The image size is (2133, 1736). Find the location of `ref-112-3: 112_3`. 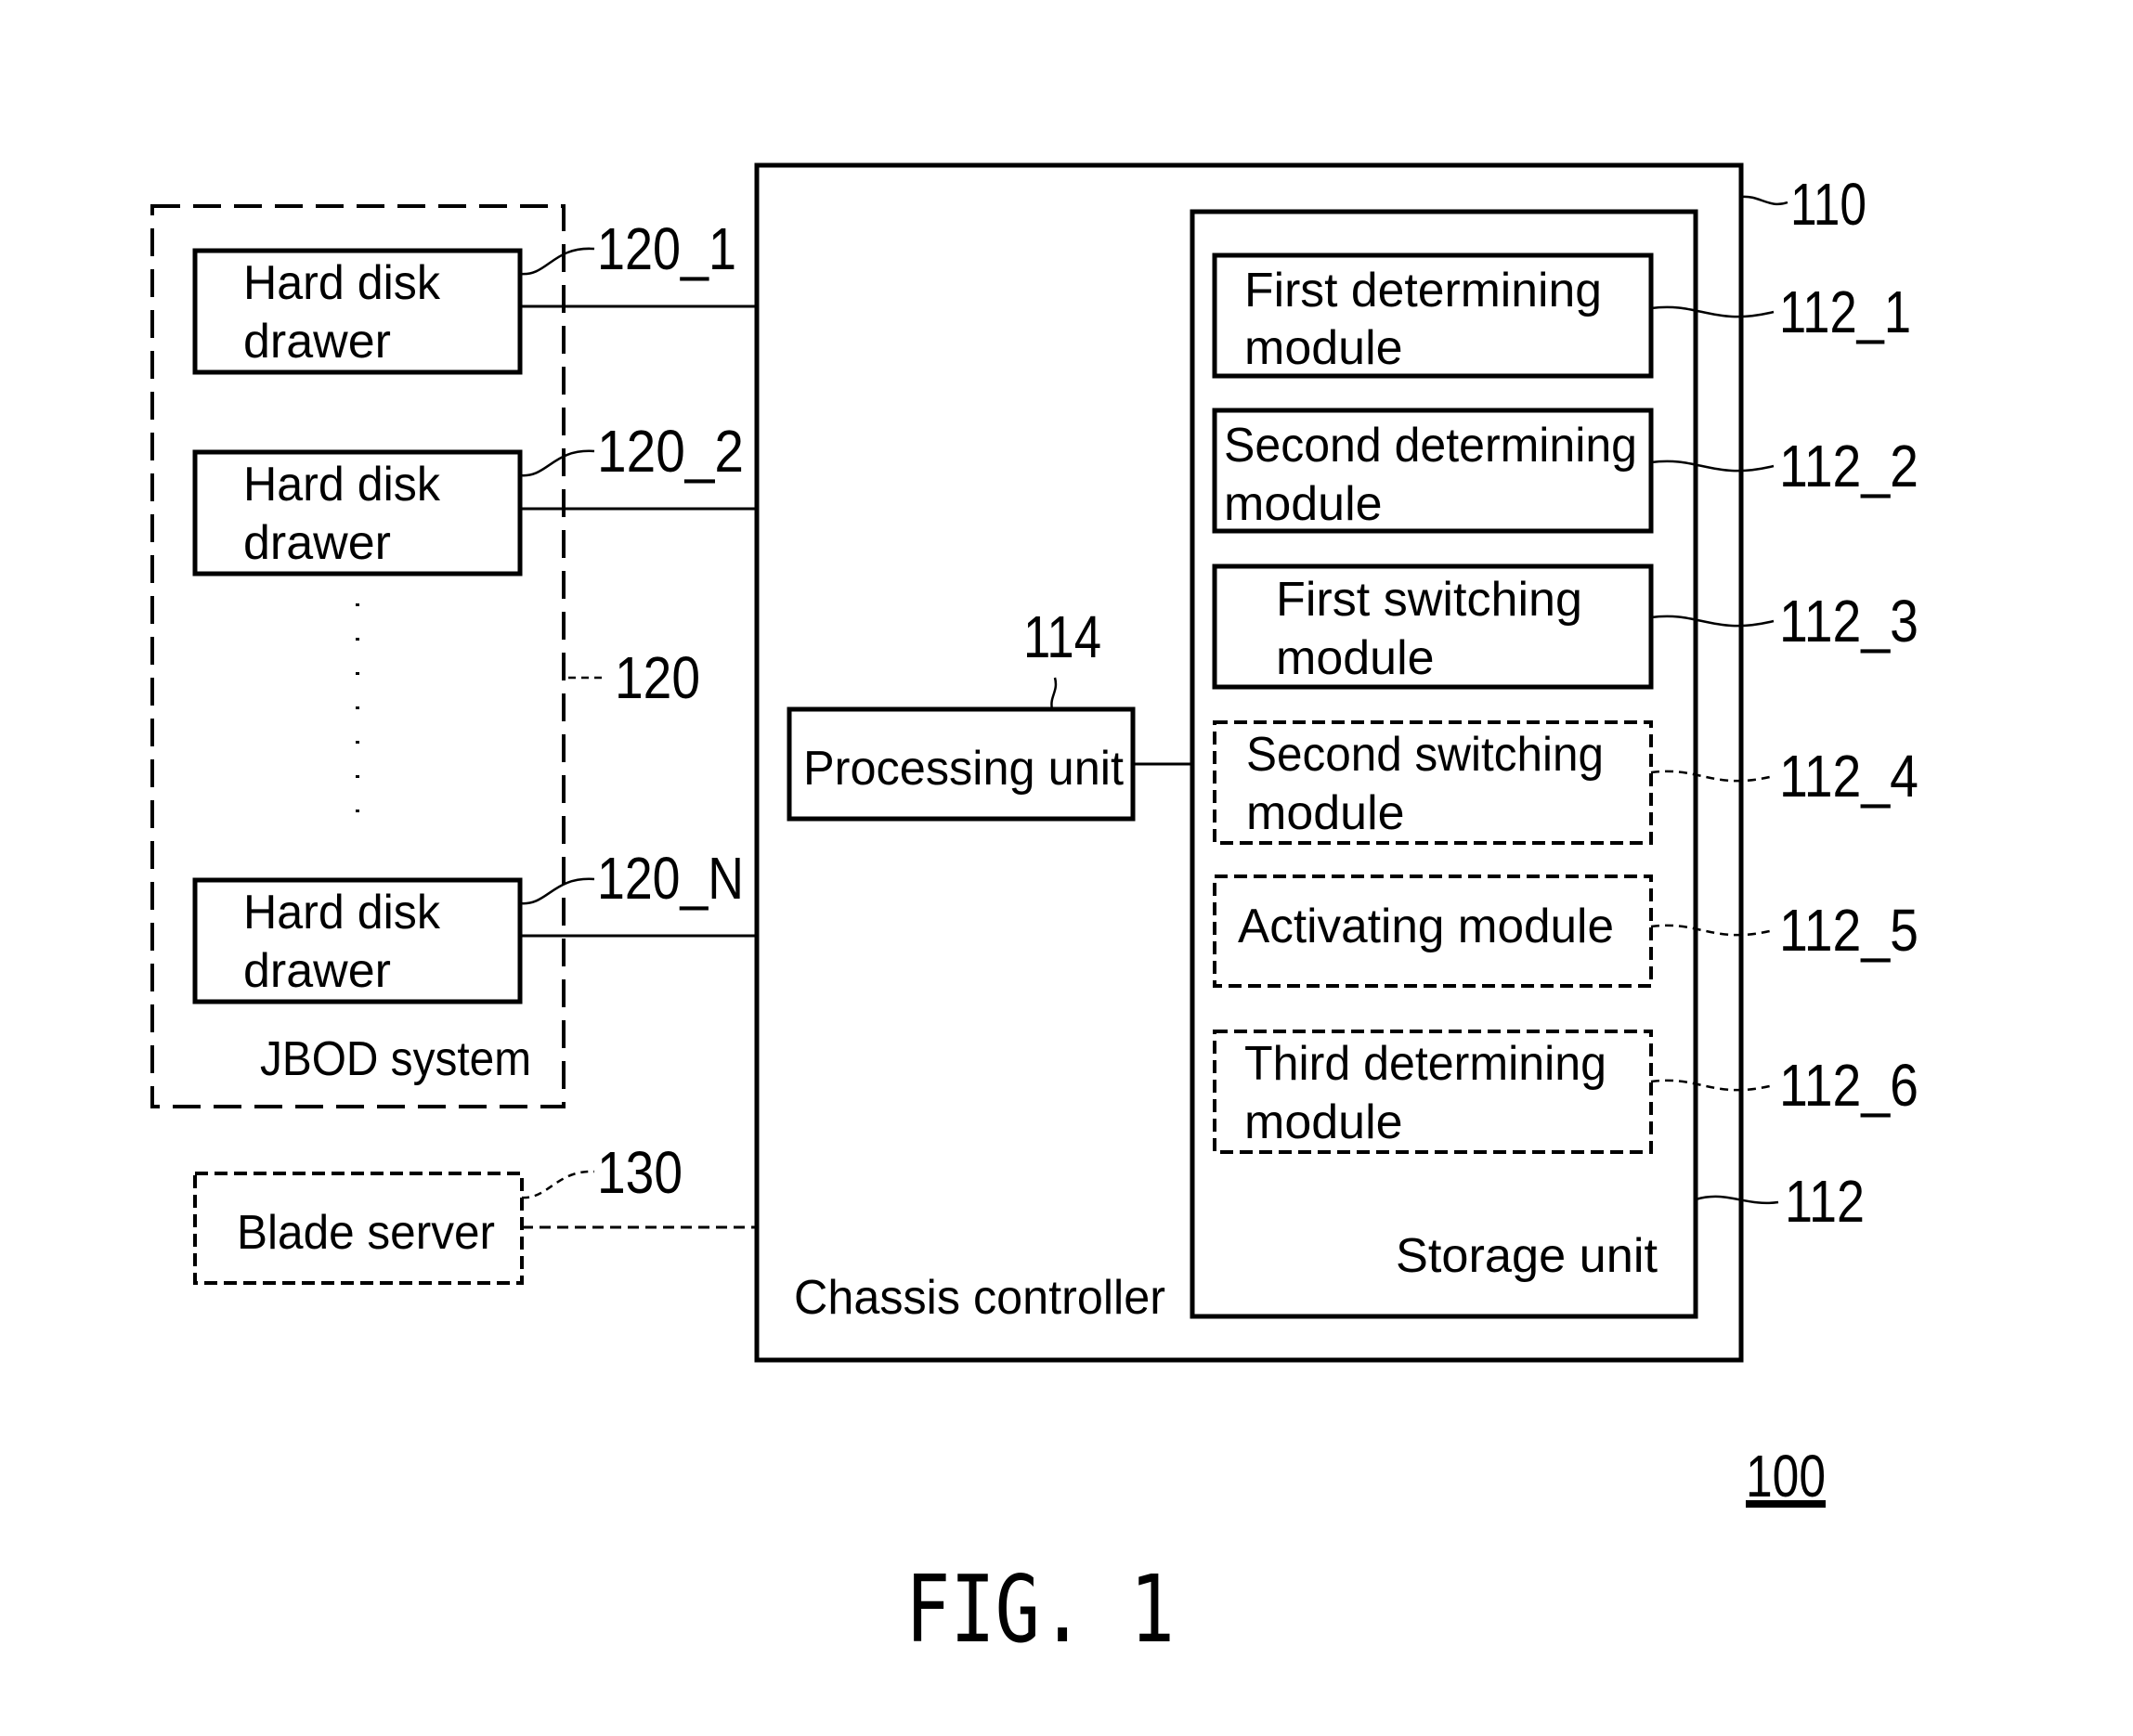

ref-112-3: 112_3 is located at coordinates (1848, 621).